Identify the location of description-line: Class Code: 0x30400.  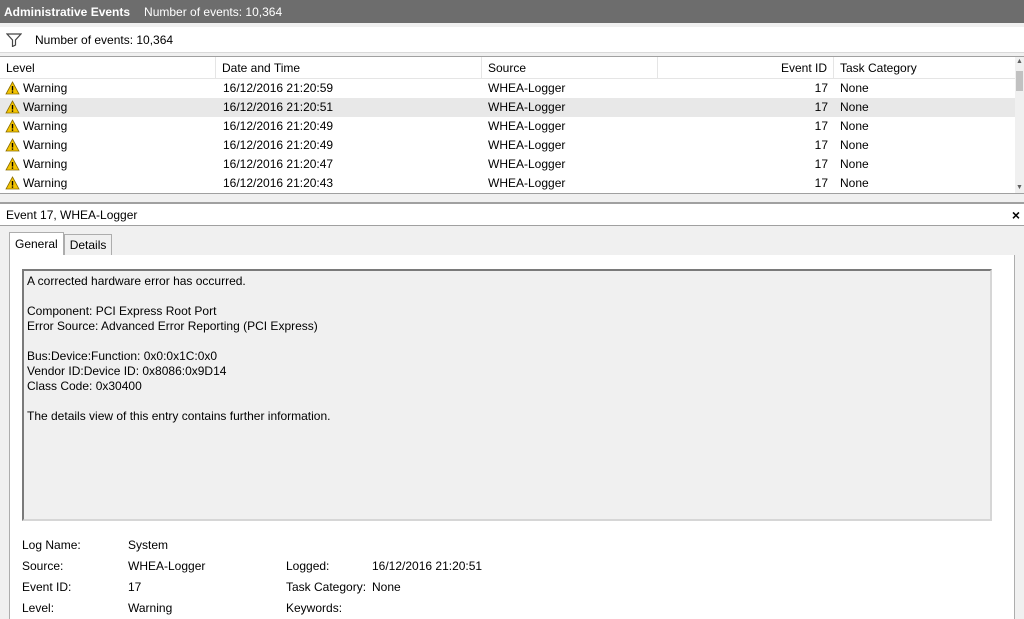
(84, 386).